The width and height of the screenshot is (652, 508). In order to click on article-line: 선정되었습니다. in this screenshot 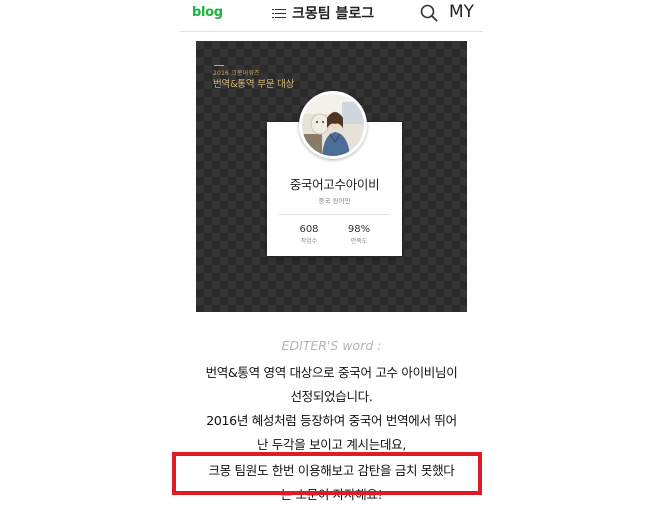, I will do `click(331, 396)`.